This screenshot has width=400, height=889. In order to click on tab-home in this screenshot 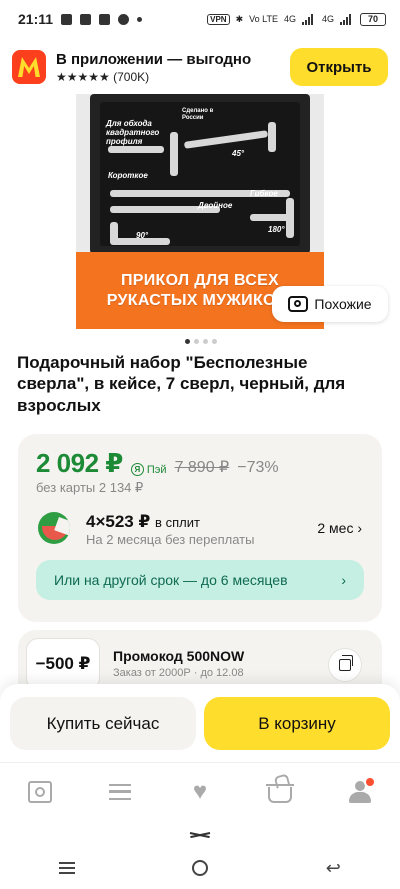, I will do `click(40, 792)`.